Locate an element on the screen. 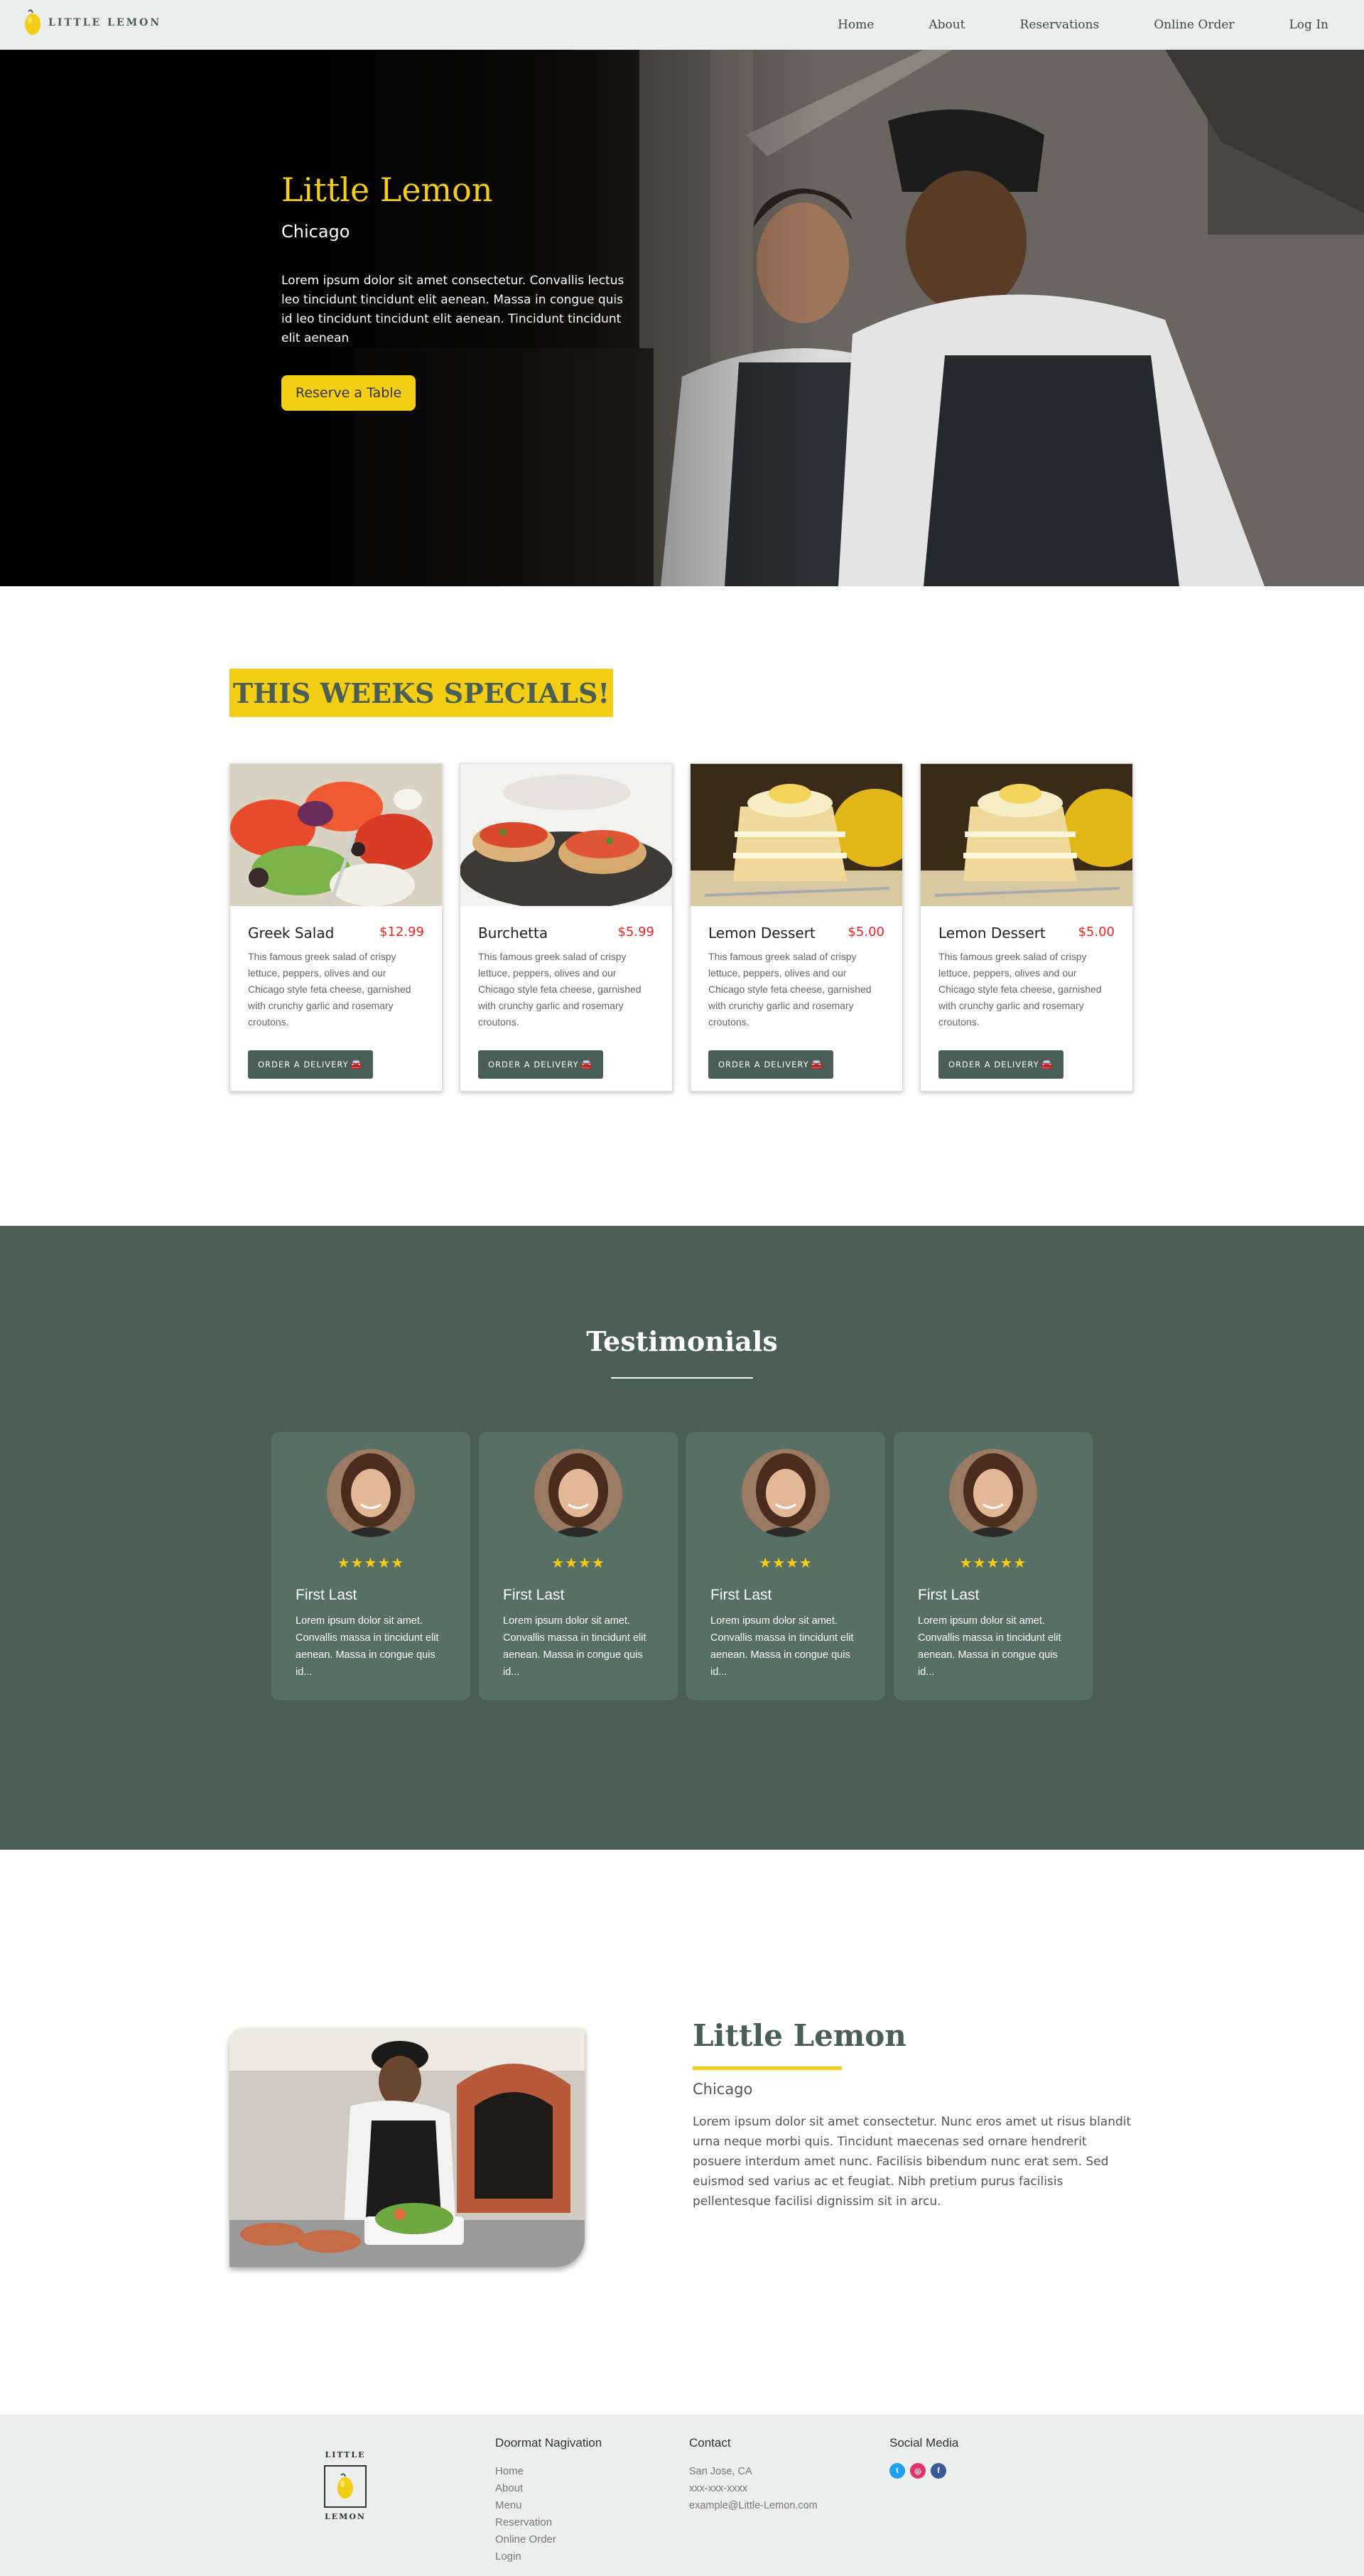 This screenshot has width=1364, height=2576. footer-logo: LITTLE LEMON is located at coordinates (345, 2486).